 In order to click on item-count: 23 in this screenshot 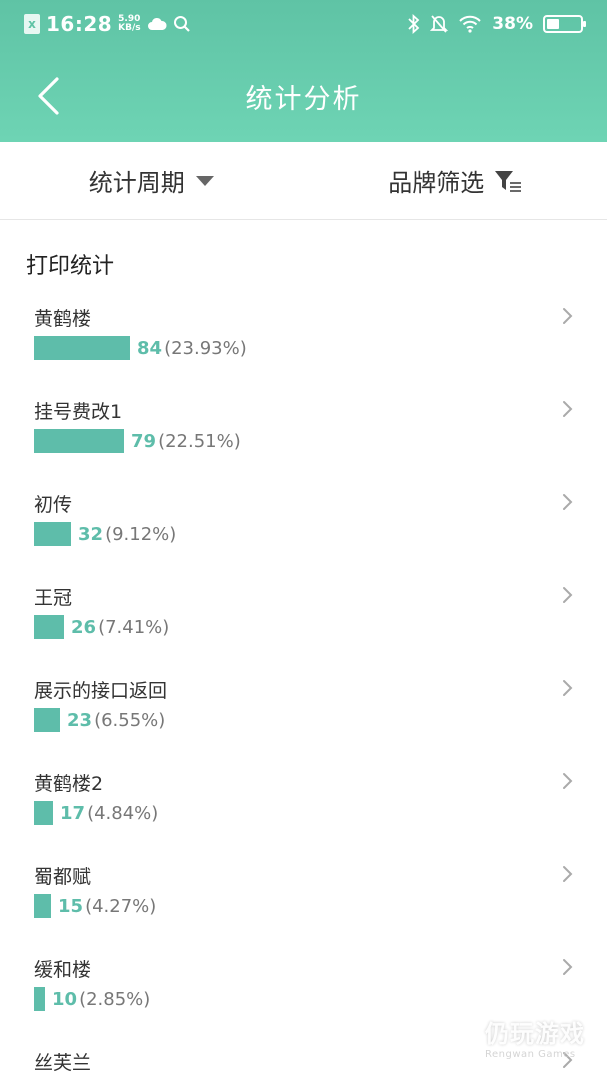, I will do `click(80, 720)`.